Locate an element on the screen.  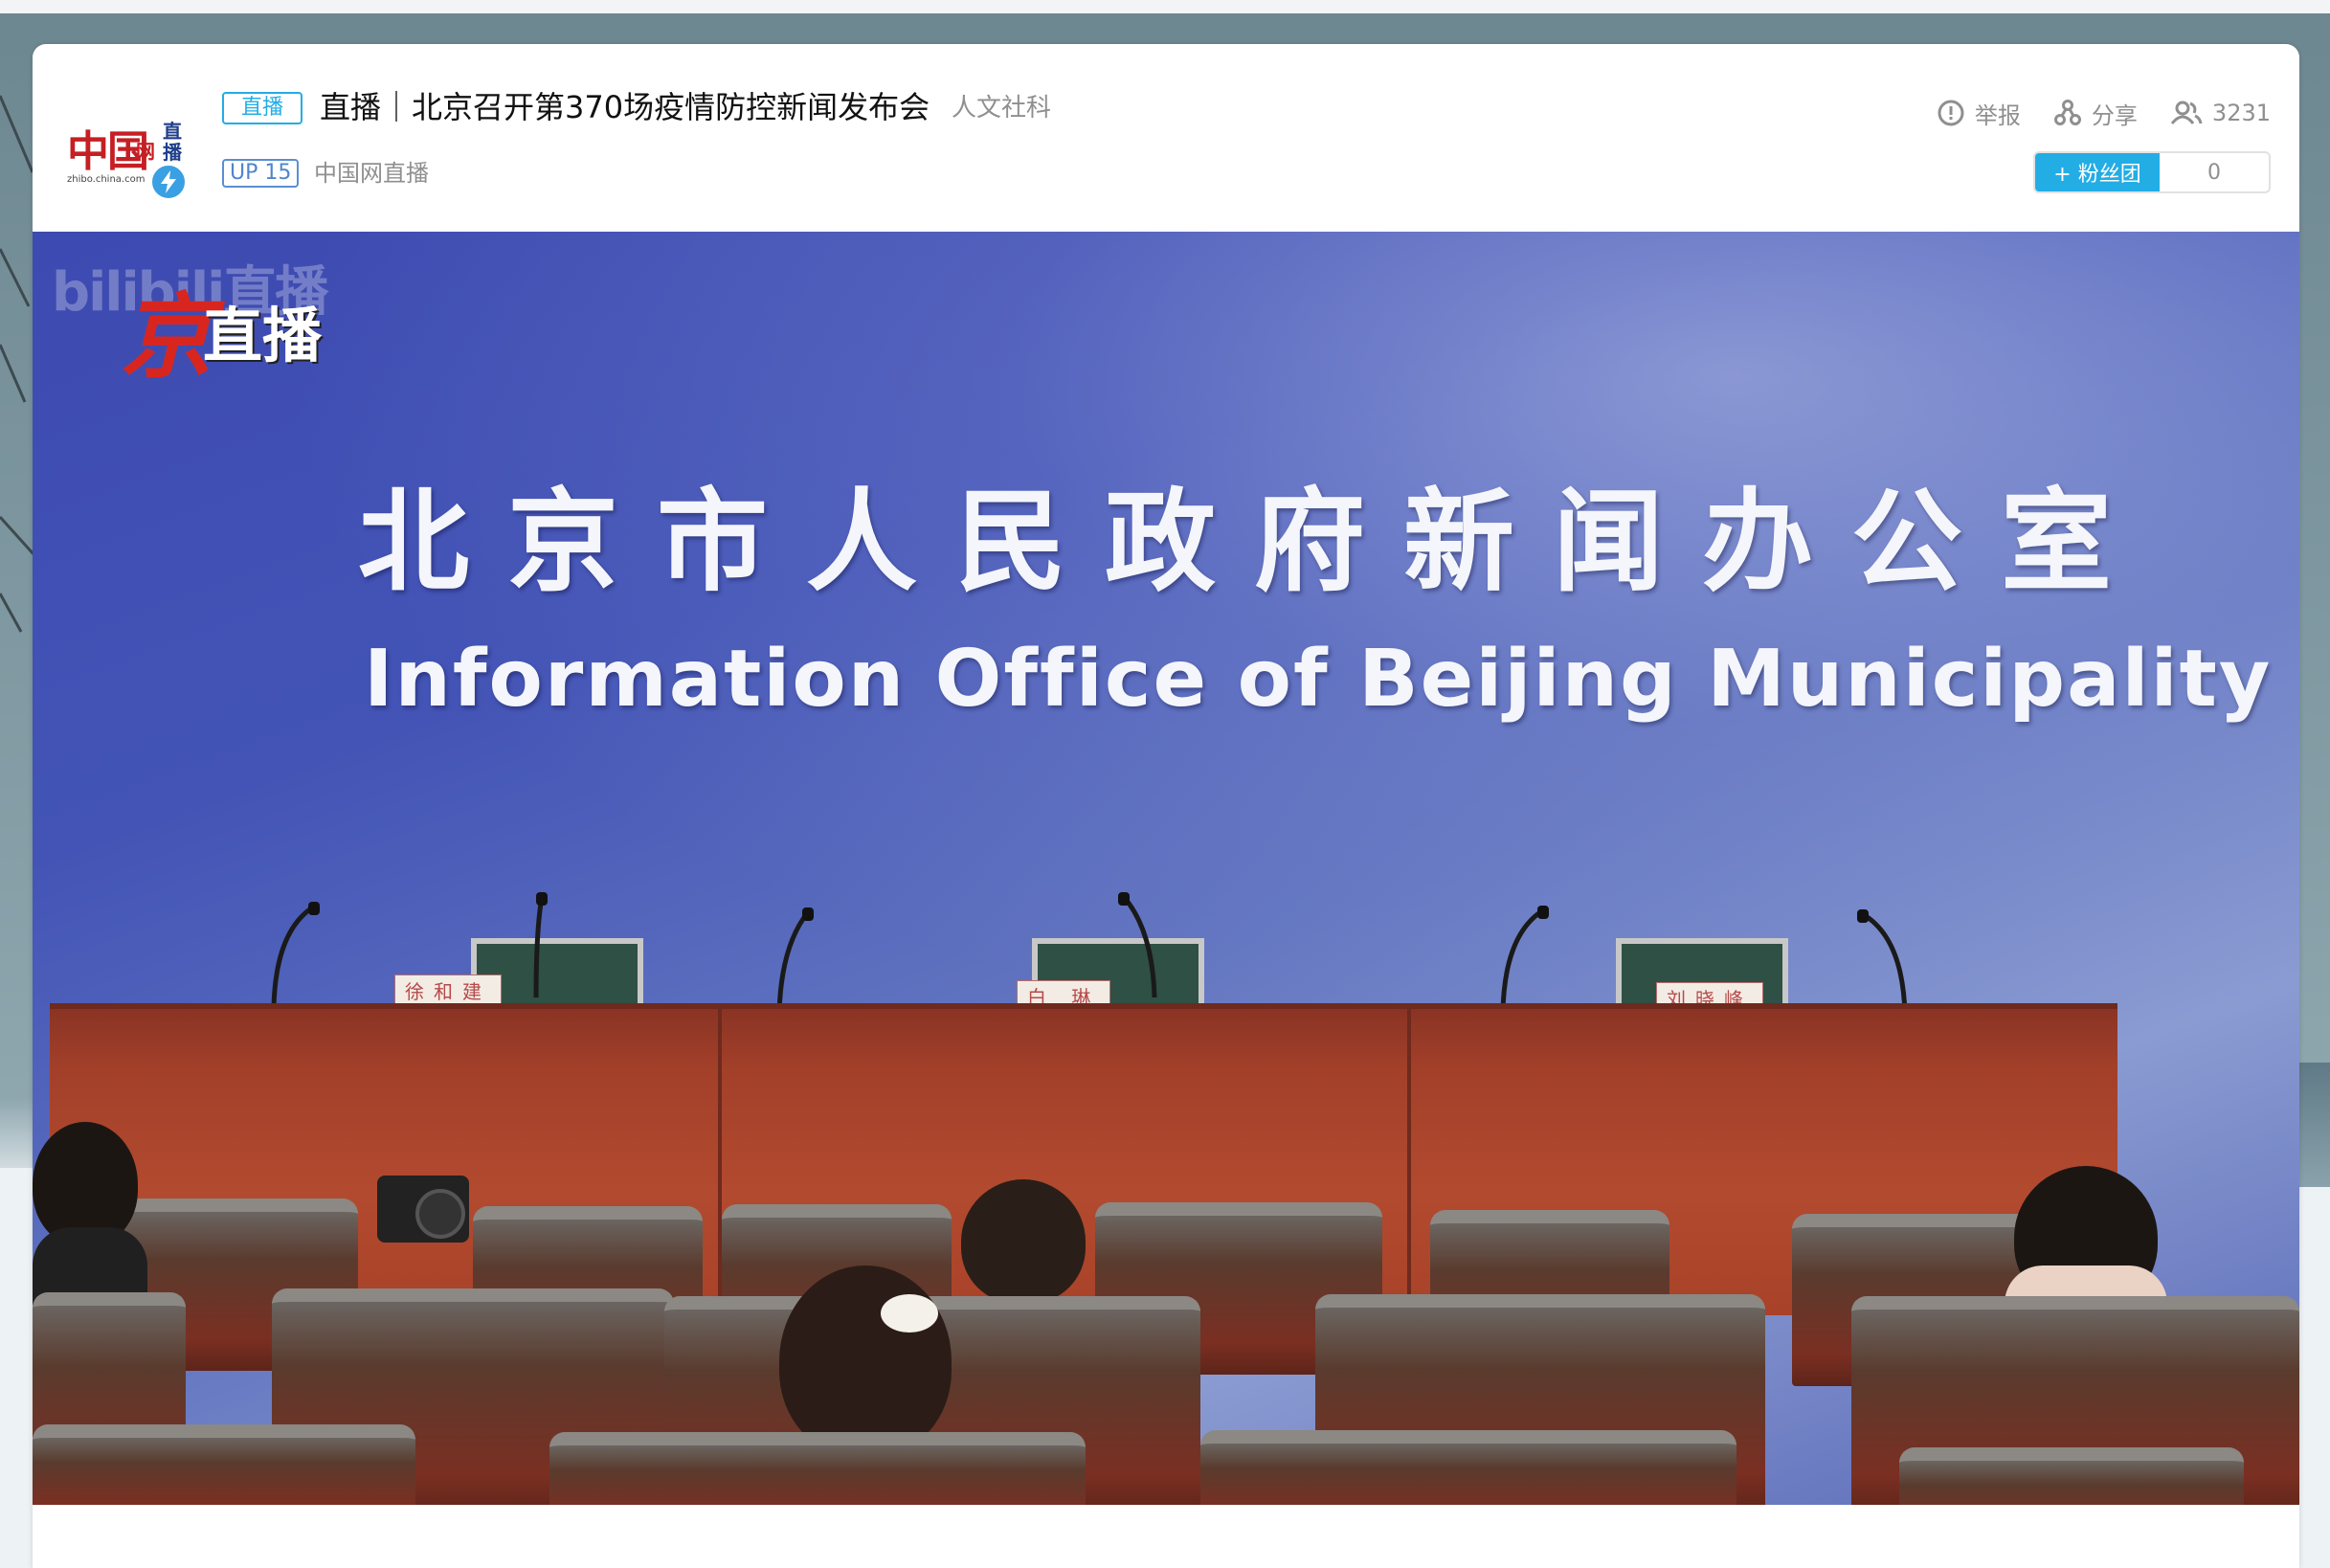
share-label: 分享 is located at coordinates (2114, 115).